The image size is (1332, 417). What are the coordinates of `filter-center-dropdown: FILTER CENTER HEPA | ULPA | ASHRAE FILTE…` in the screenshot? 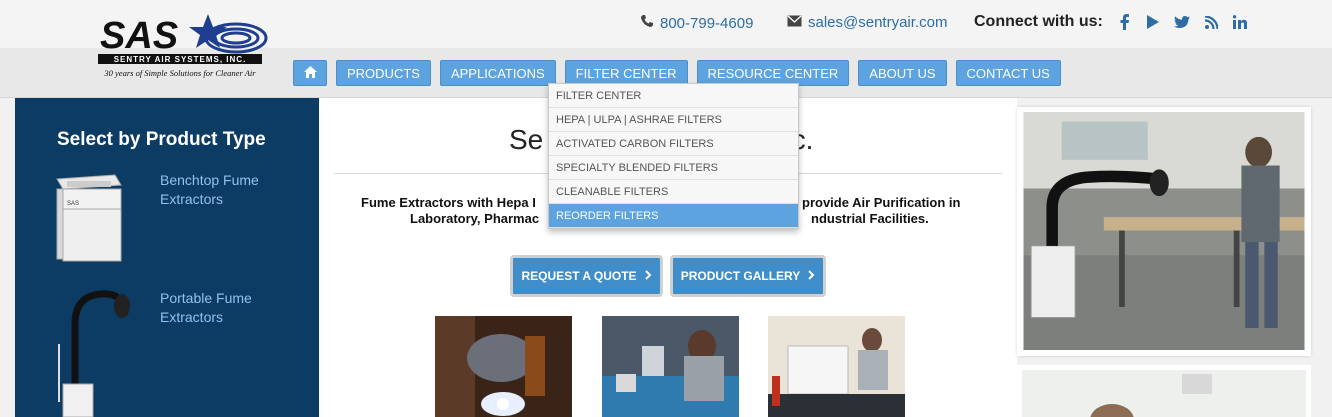 It's located at (673, 156).